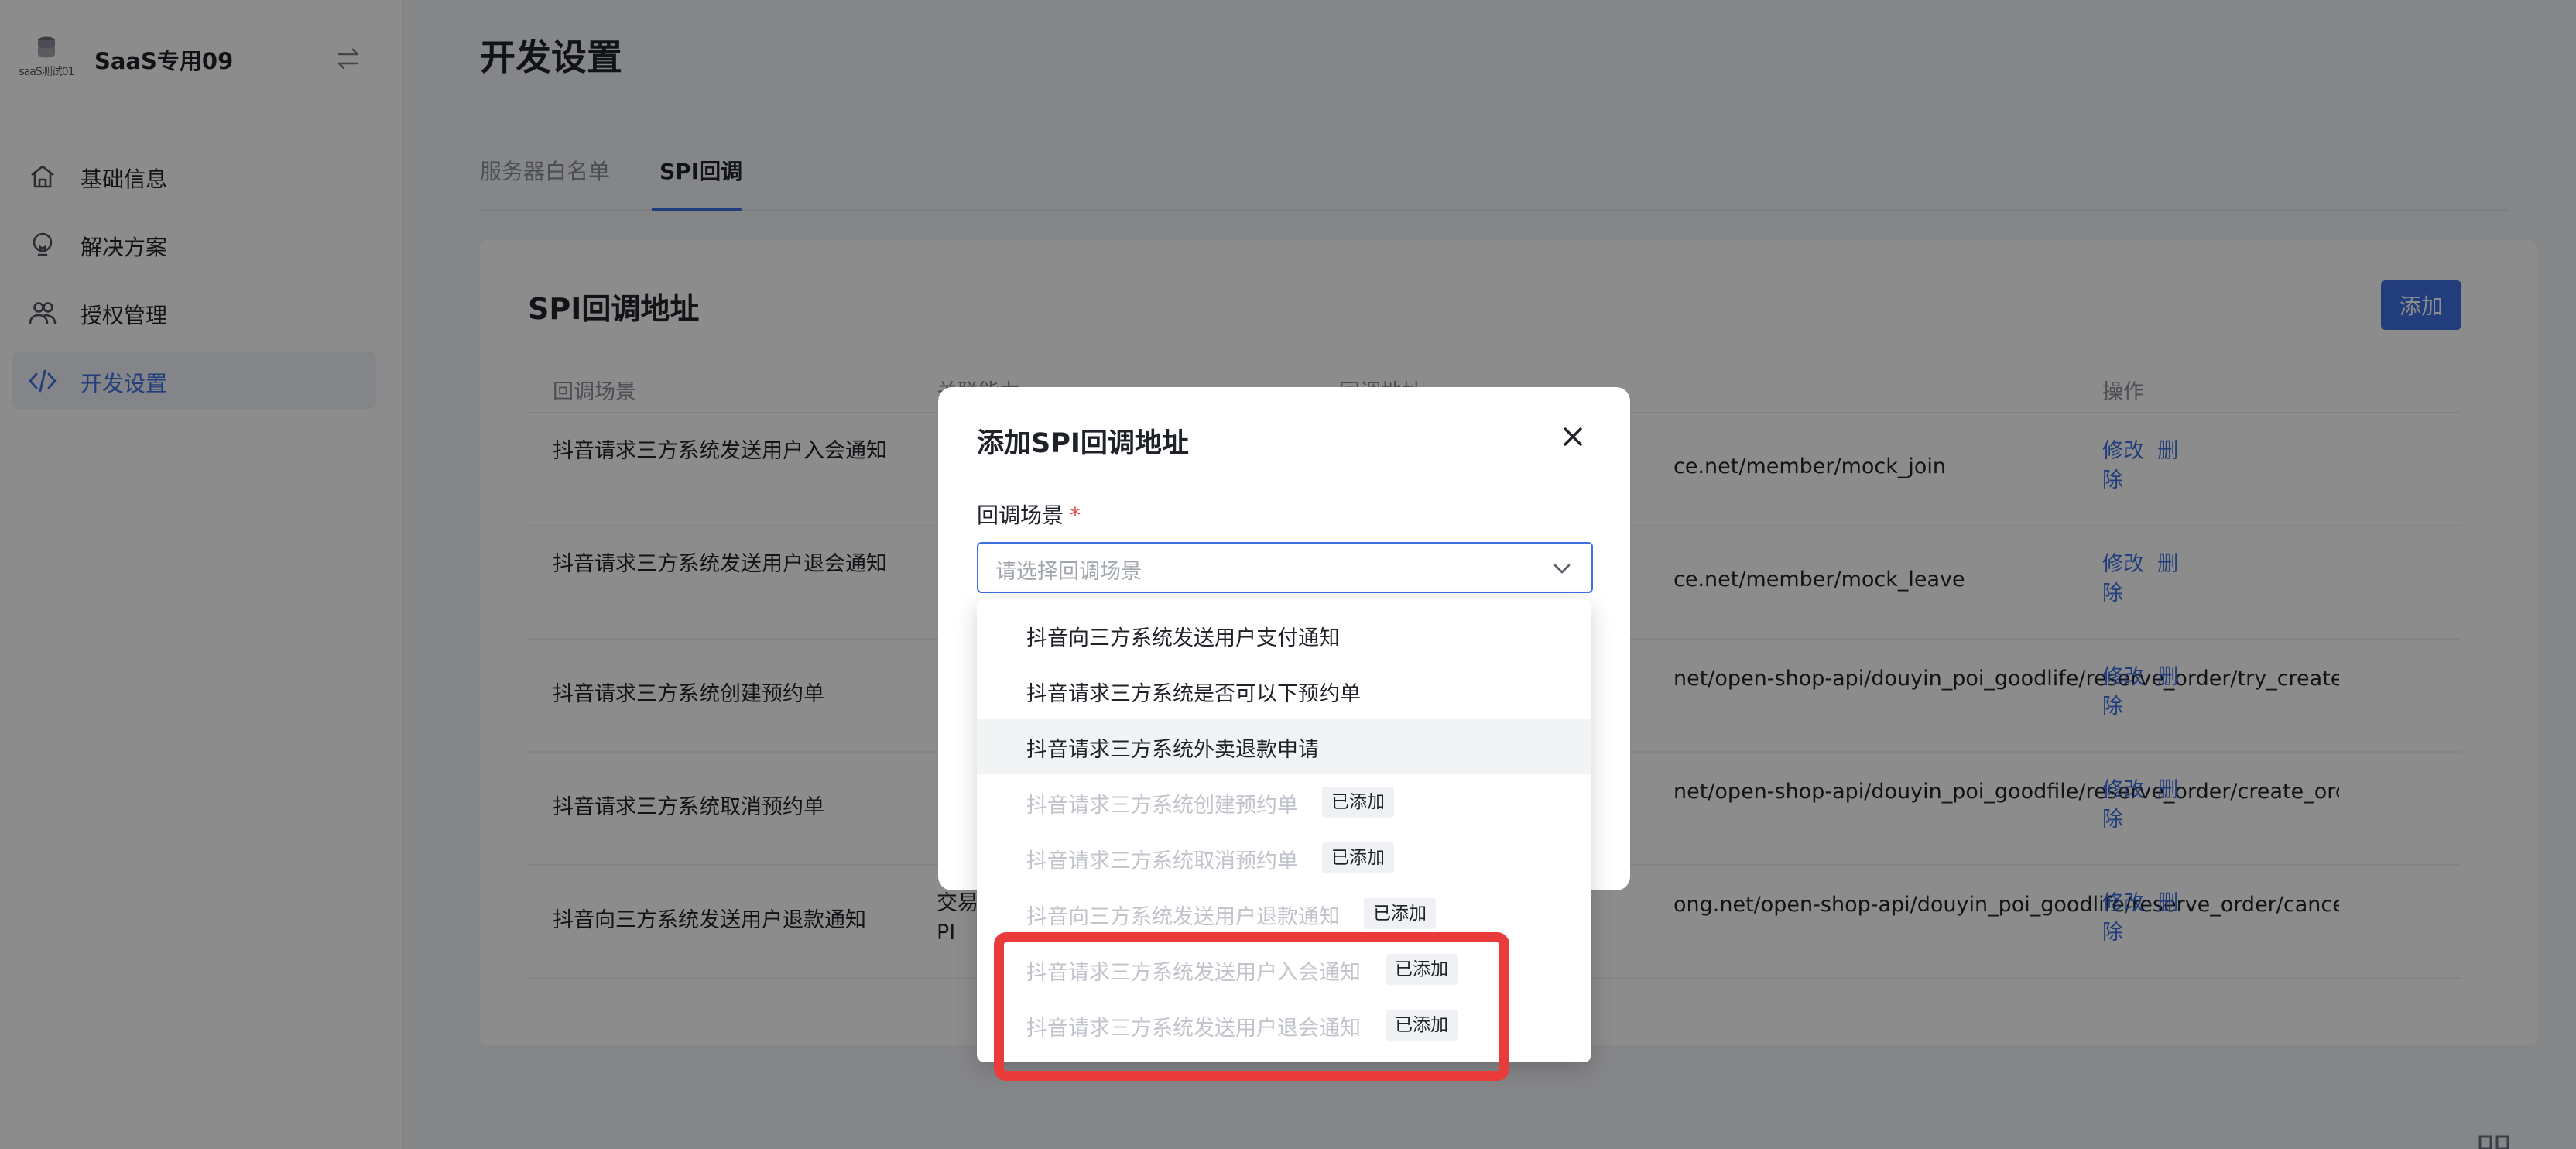 The height and width of the screenshot is (1149, 2576). I want to click on required-mark: *, so click(1075, 515).